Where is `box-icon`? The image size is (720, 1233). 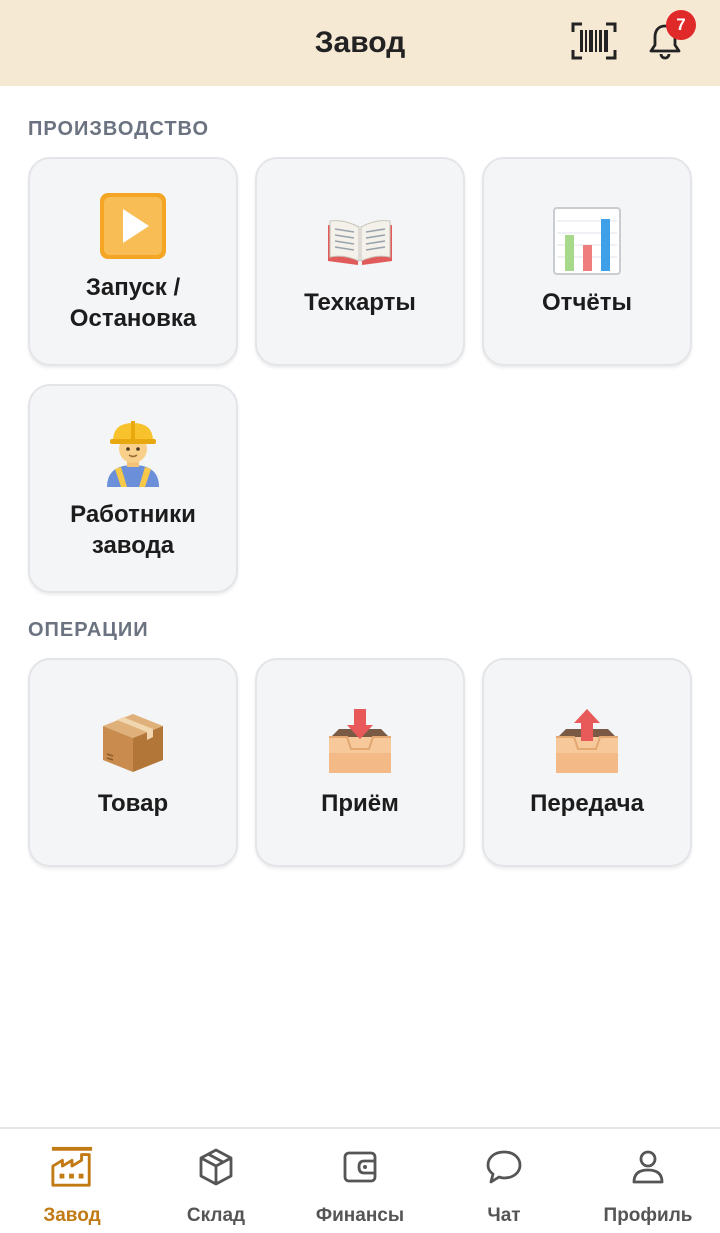
box-icon is located at coordinates (216, 1167).